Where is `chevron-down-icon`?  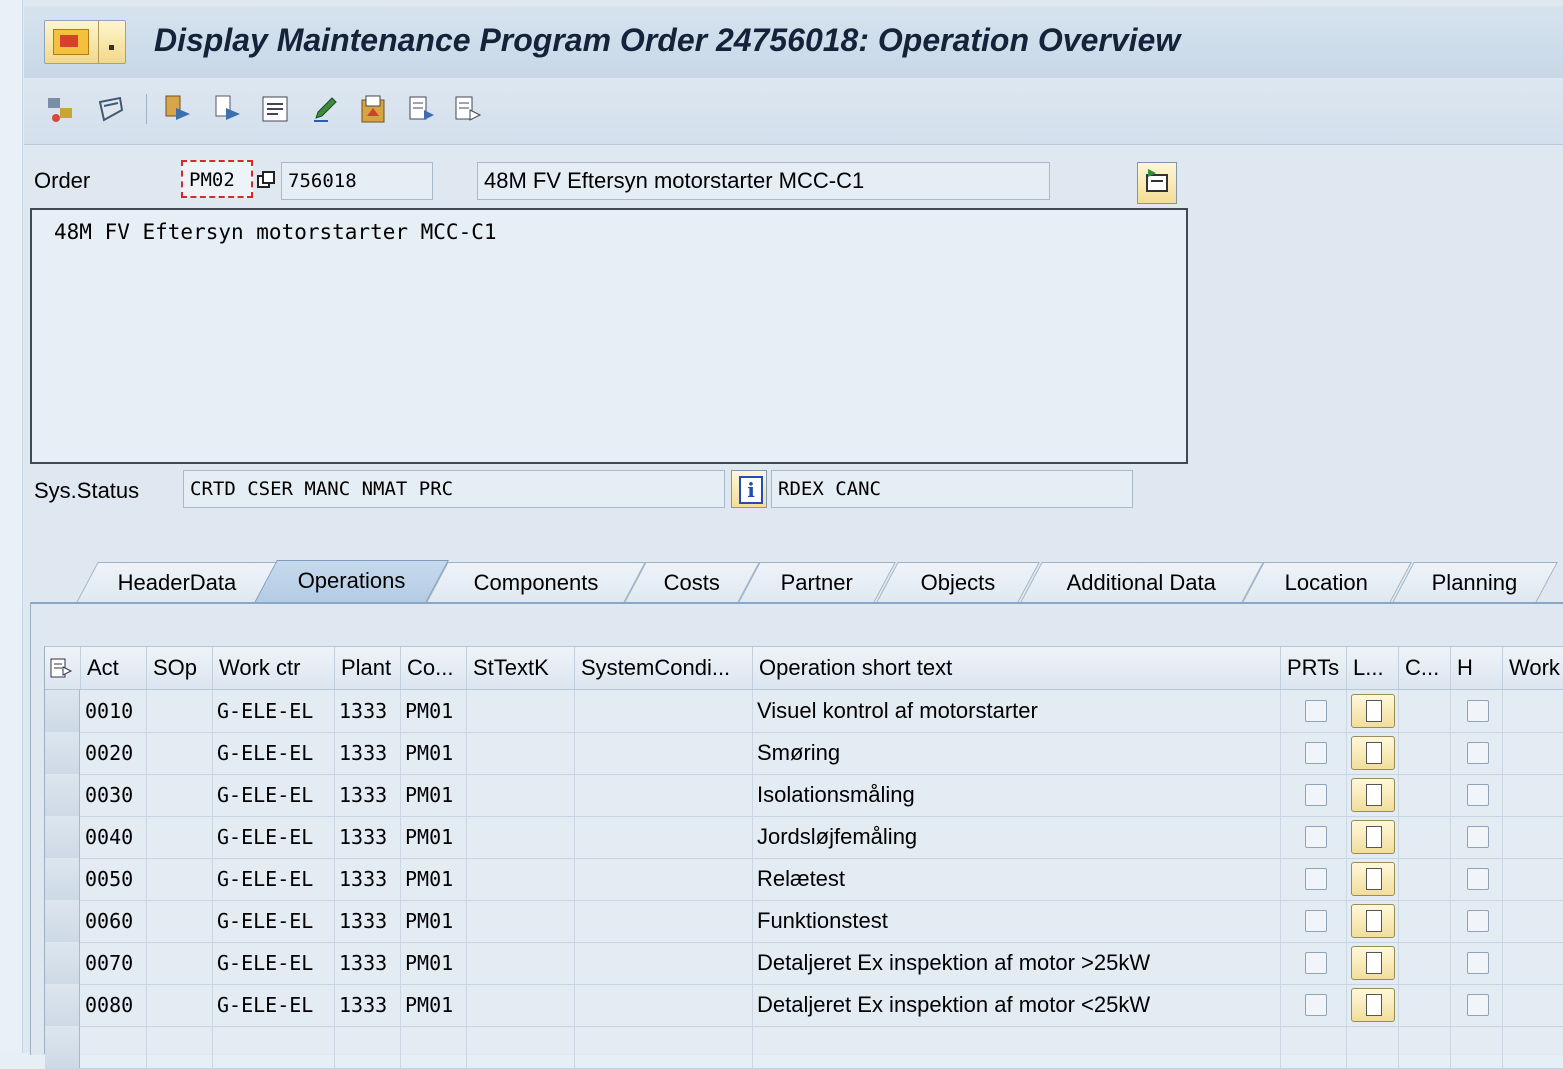
chevron-down-icon is located at coordinates (111, 42).